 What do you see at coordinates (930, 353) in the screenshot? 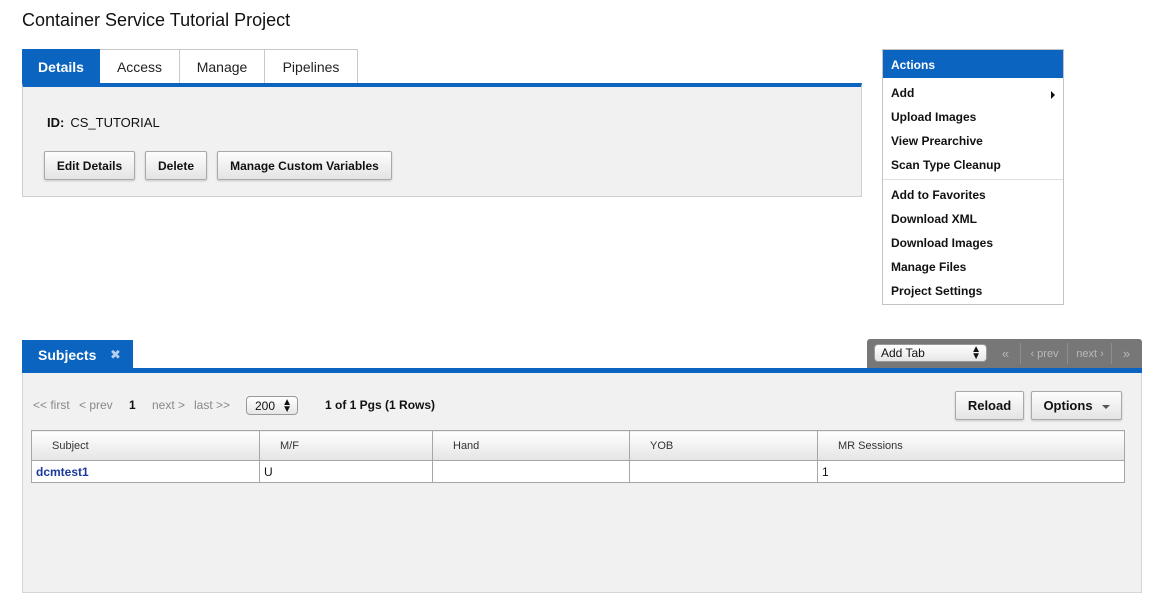
I see `add-tab-select: Add Tab ▲ ▼` at bounding box center [930, 353].